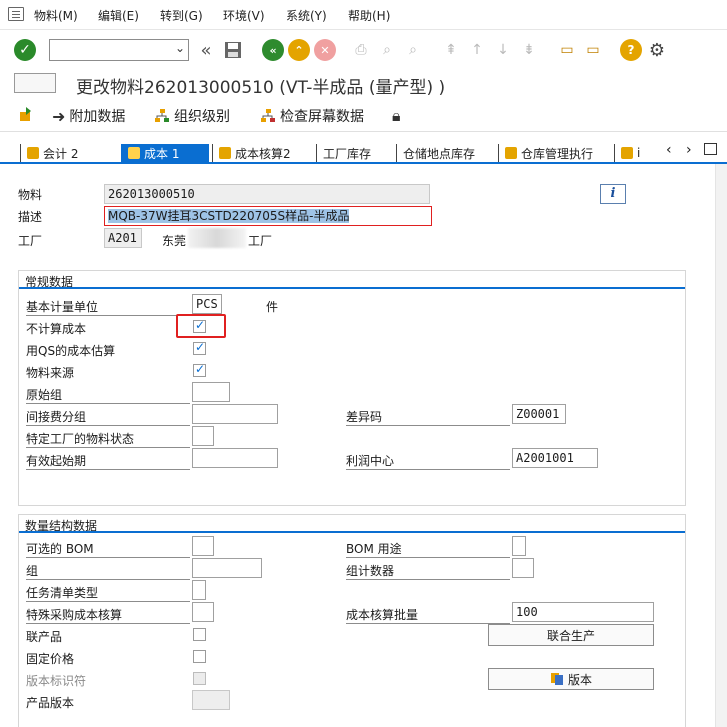 This screenshot has height=727, width=727. I want to click on overhead-group-label: 间接费分组, so click(108, 417).